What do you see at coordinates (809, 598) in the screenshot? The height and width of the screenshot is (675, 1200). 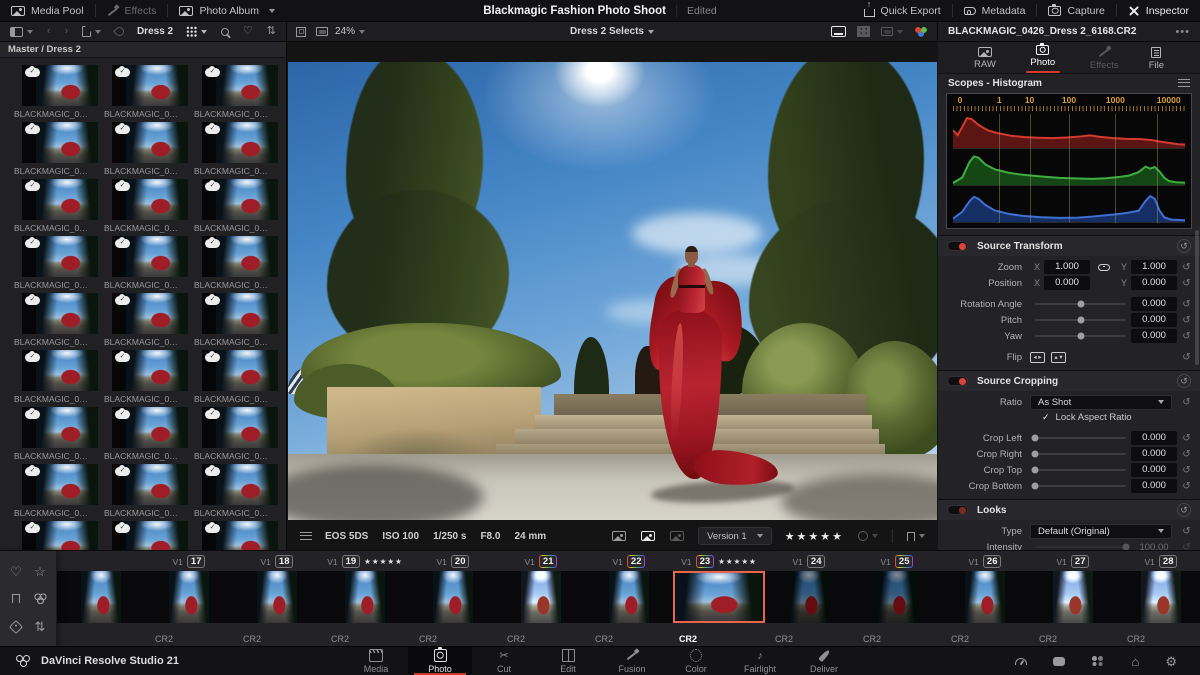 I see `filmstrip-item: V1 24 CR2` at bounding box center [809, 598].